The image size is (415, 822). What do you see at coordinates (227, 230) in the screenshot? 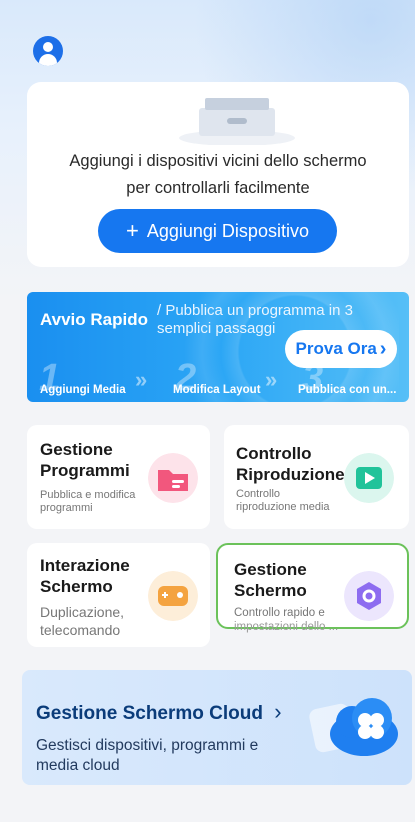
I see `add-device-label: Aggiungi Dispositivo` at bounding box center [227, 230].